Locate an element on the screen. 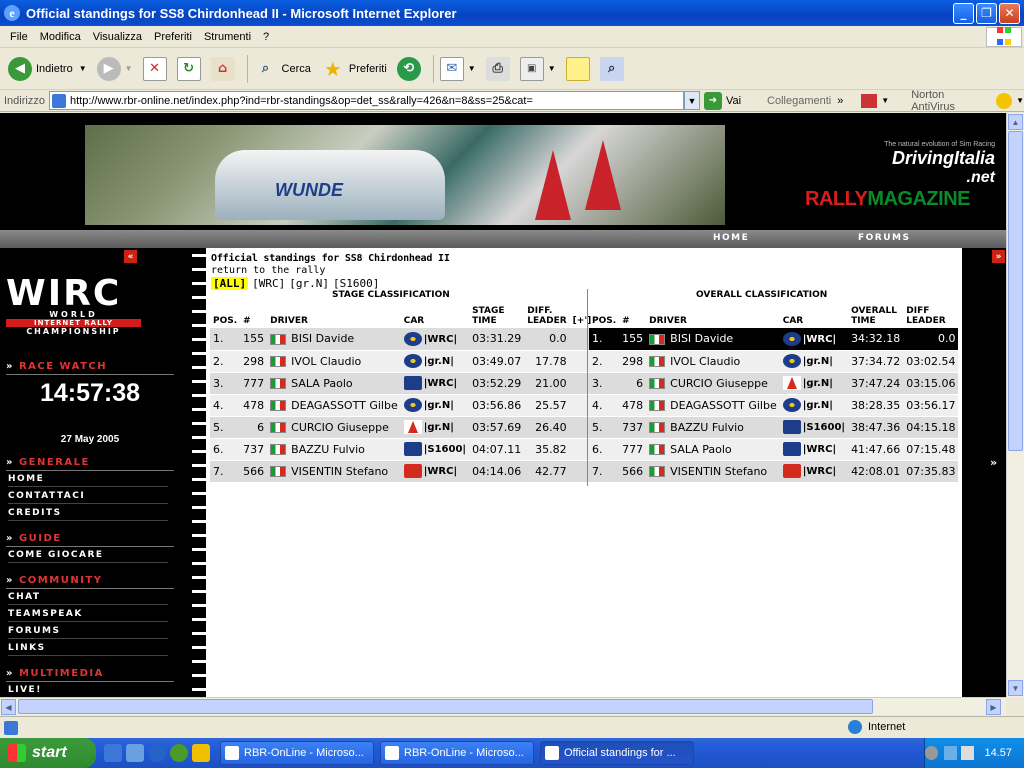 The width and height of the screenshot is (1024, 768). sidebar-link-home: HOME is located at coordinates (88, 480).